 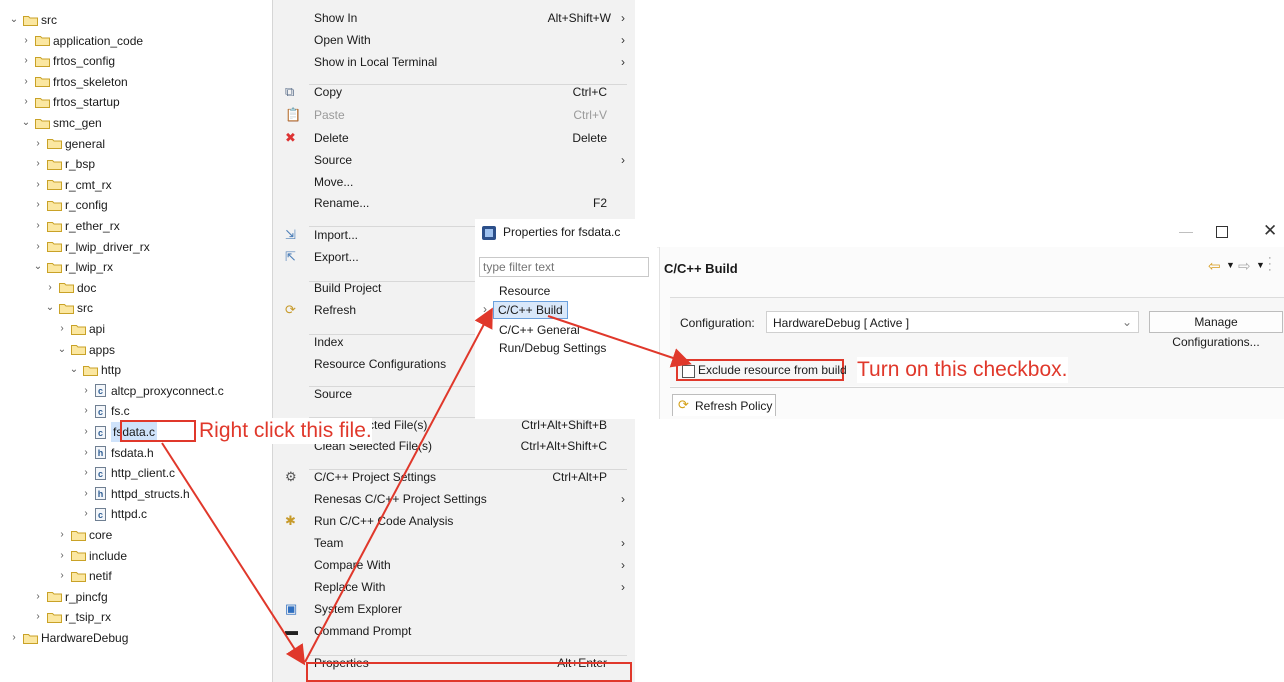 What do you see at coordinates (94, 370) in the screenshot?
I see `tree-item: ⌄ http` at bounding box center [94, 370].